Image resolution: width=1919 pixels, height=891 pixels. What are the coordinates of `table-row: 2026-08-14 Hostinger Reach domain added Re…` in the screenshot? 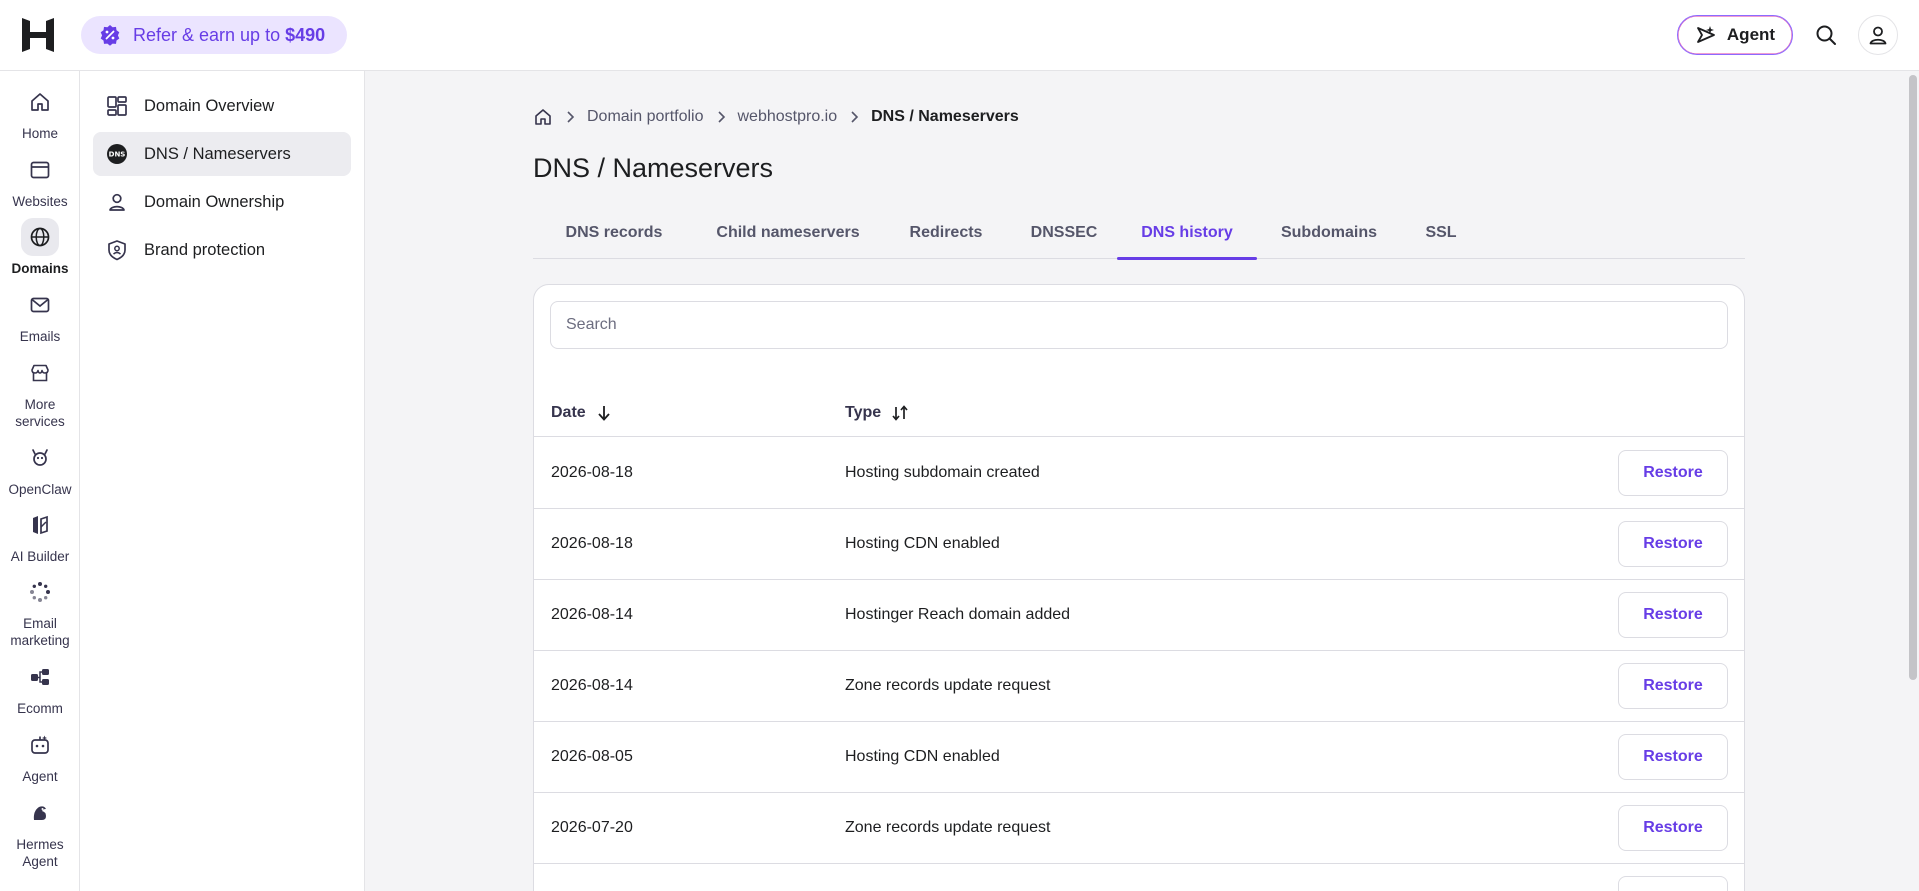 It's located at (1139, 615).